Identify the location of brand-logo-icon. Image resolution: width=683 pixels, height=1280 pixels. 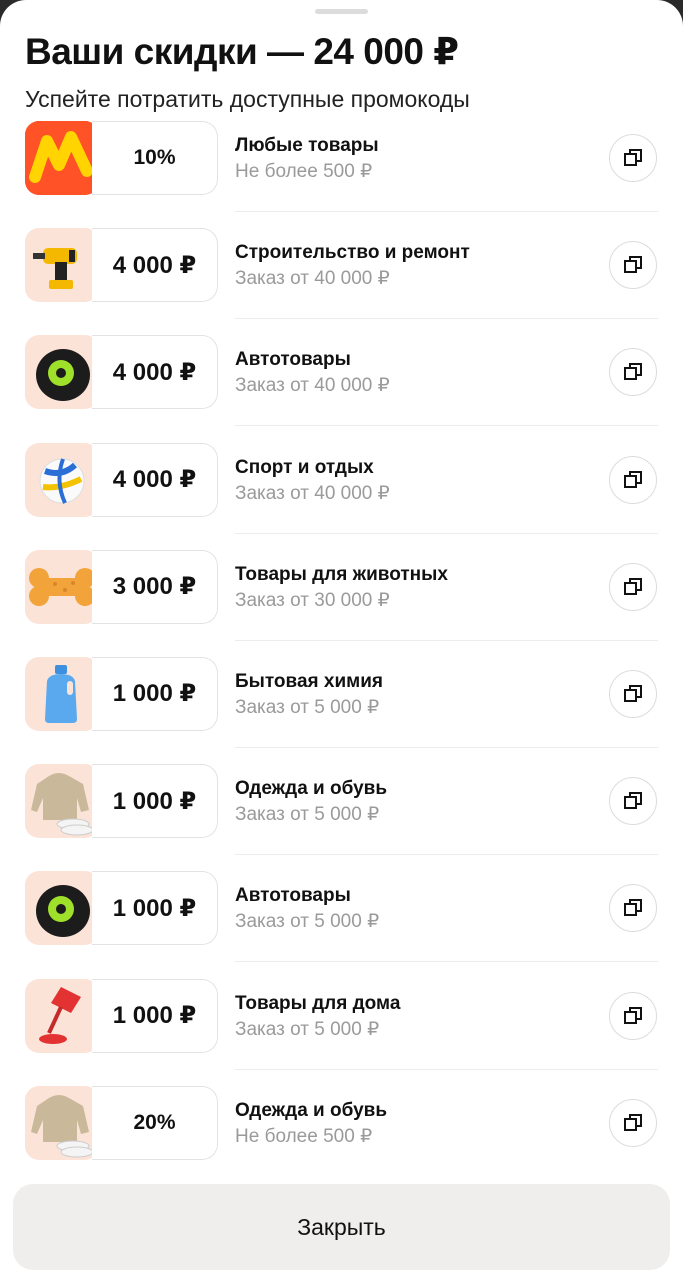
(62, 158).